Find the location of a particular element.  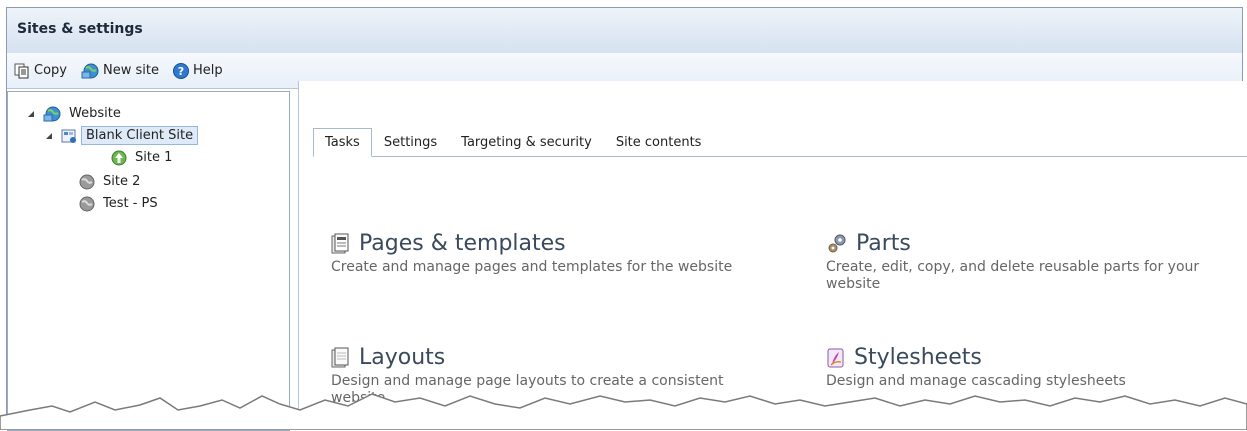

tree-node-label: Blank Client Site is located at coordinates (140, 135).